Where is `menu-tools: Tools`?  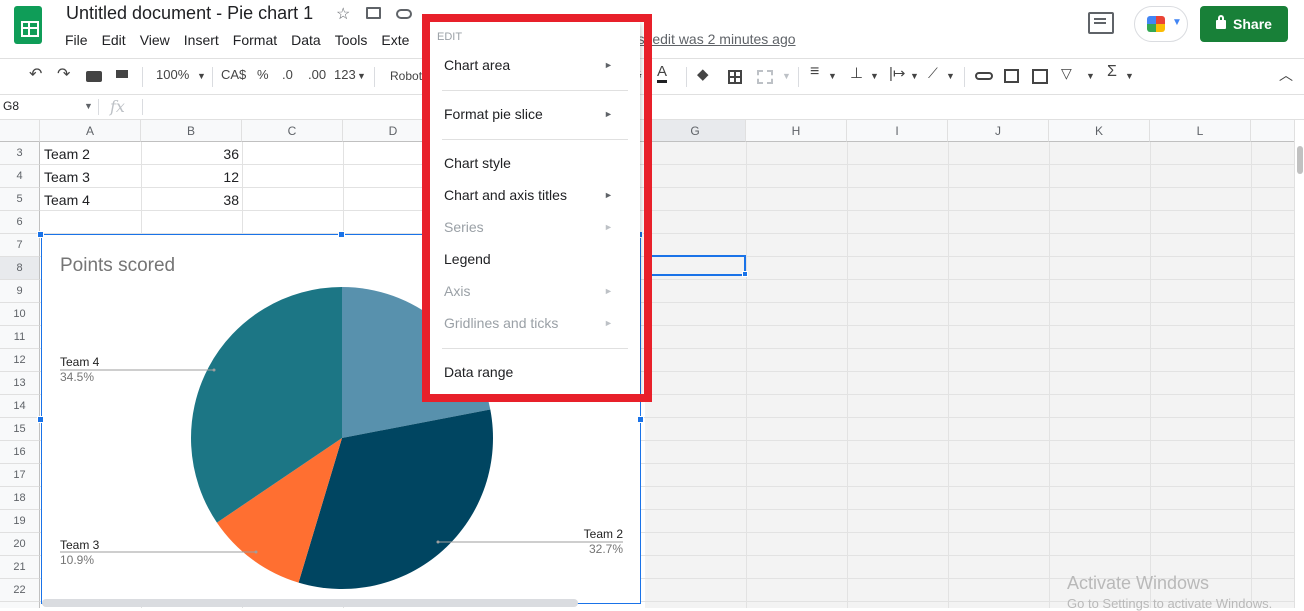
menu-tools: Tools is located at coordinates (351, 40).